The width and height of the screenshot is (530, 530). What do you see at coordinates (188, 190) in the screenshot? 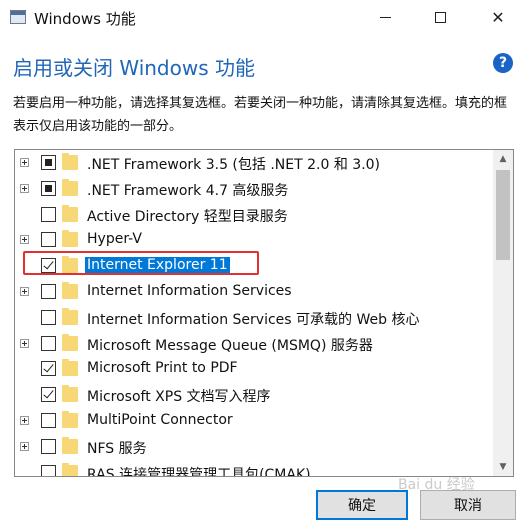
I see `feature-label: .NET Framework 4.7 高级服务` at bounding box center [188, 190].